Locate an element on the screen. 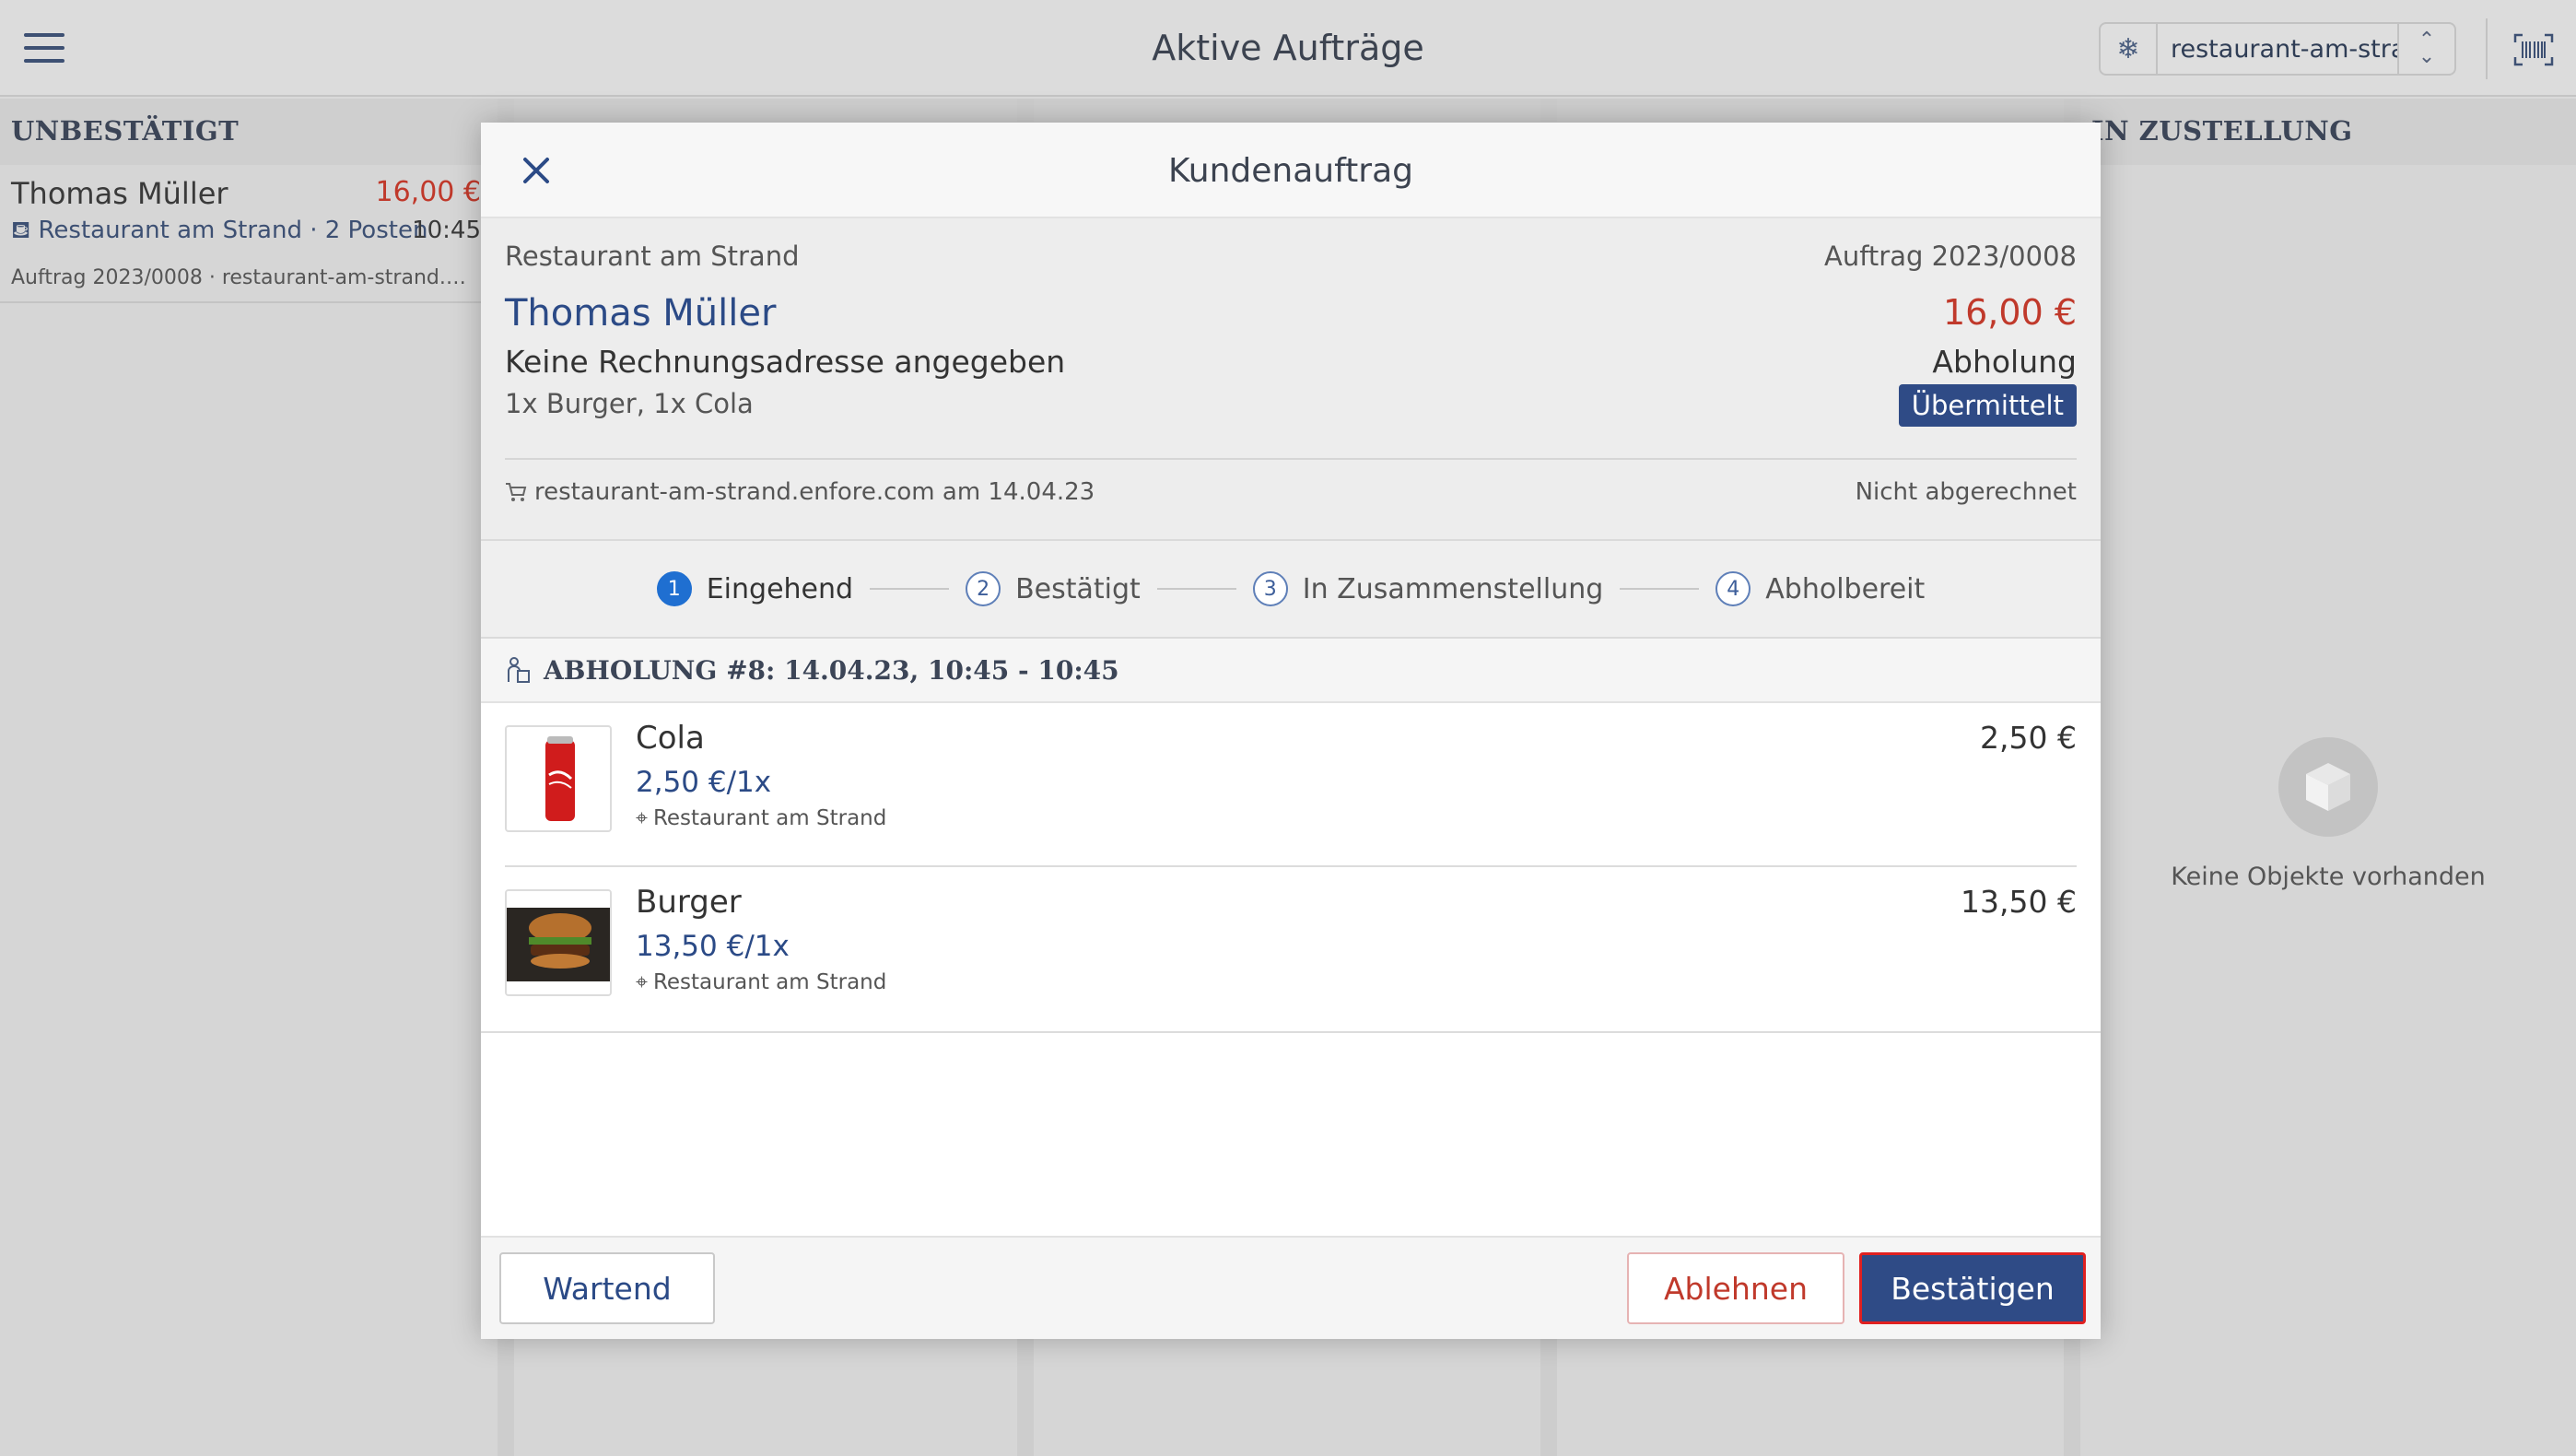 This screenshot has width=2576, height=1456. store-select: ❄ restaurant-am-stra... ⌃⌄ is located at coordinates (2277, 49).